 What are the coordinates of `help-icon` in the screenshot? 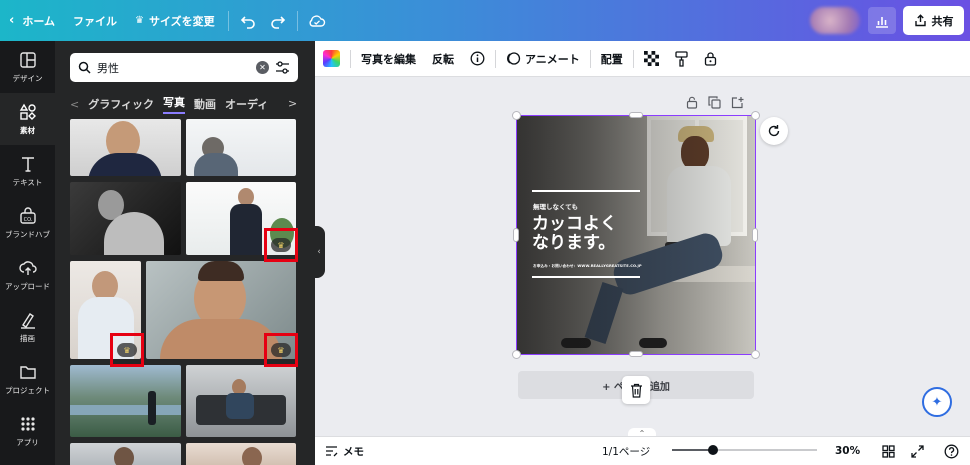 It's located at (951, 451).